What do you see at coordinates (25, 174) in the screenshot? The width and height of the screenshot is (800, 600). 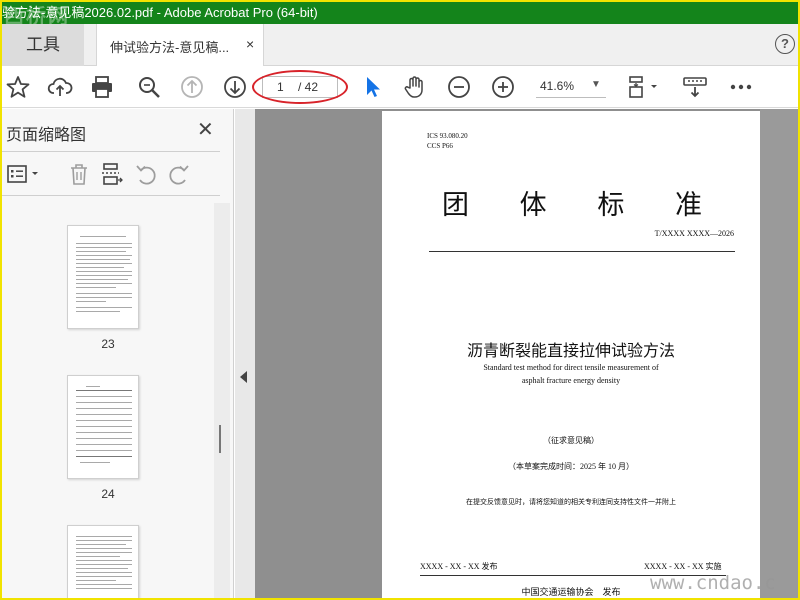 I see `options-menu-icon` at bounding box center [25, 174].